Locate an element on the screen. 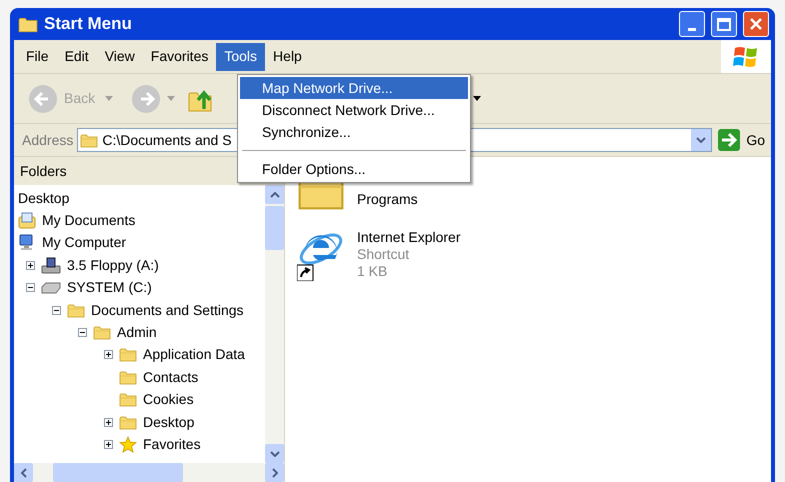 This screenshot has height=482, width=785. pane-title: Folders is located at coordinates (43, 171).